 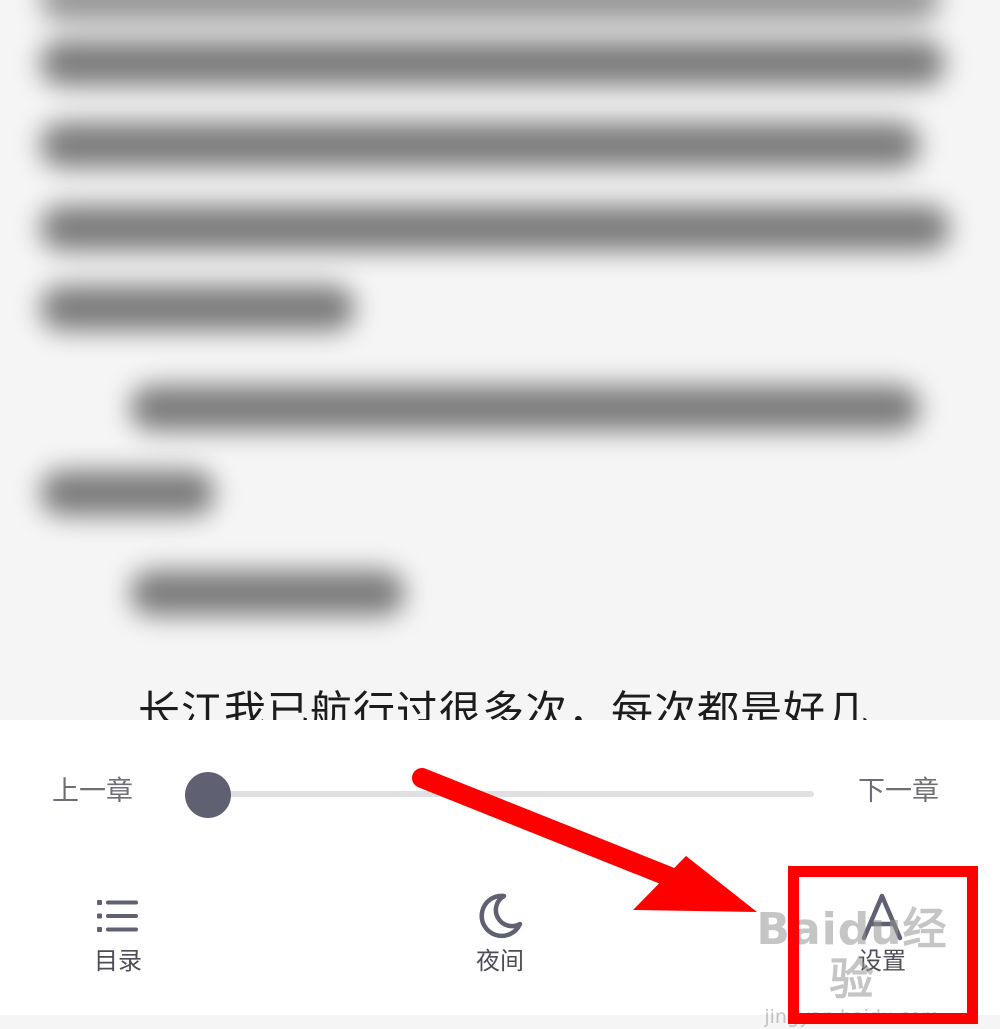 I want to click on night-mode-label: 夜间, so click(x=500, y=961).